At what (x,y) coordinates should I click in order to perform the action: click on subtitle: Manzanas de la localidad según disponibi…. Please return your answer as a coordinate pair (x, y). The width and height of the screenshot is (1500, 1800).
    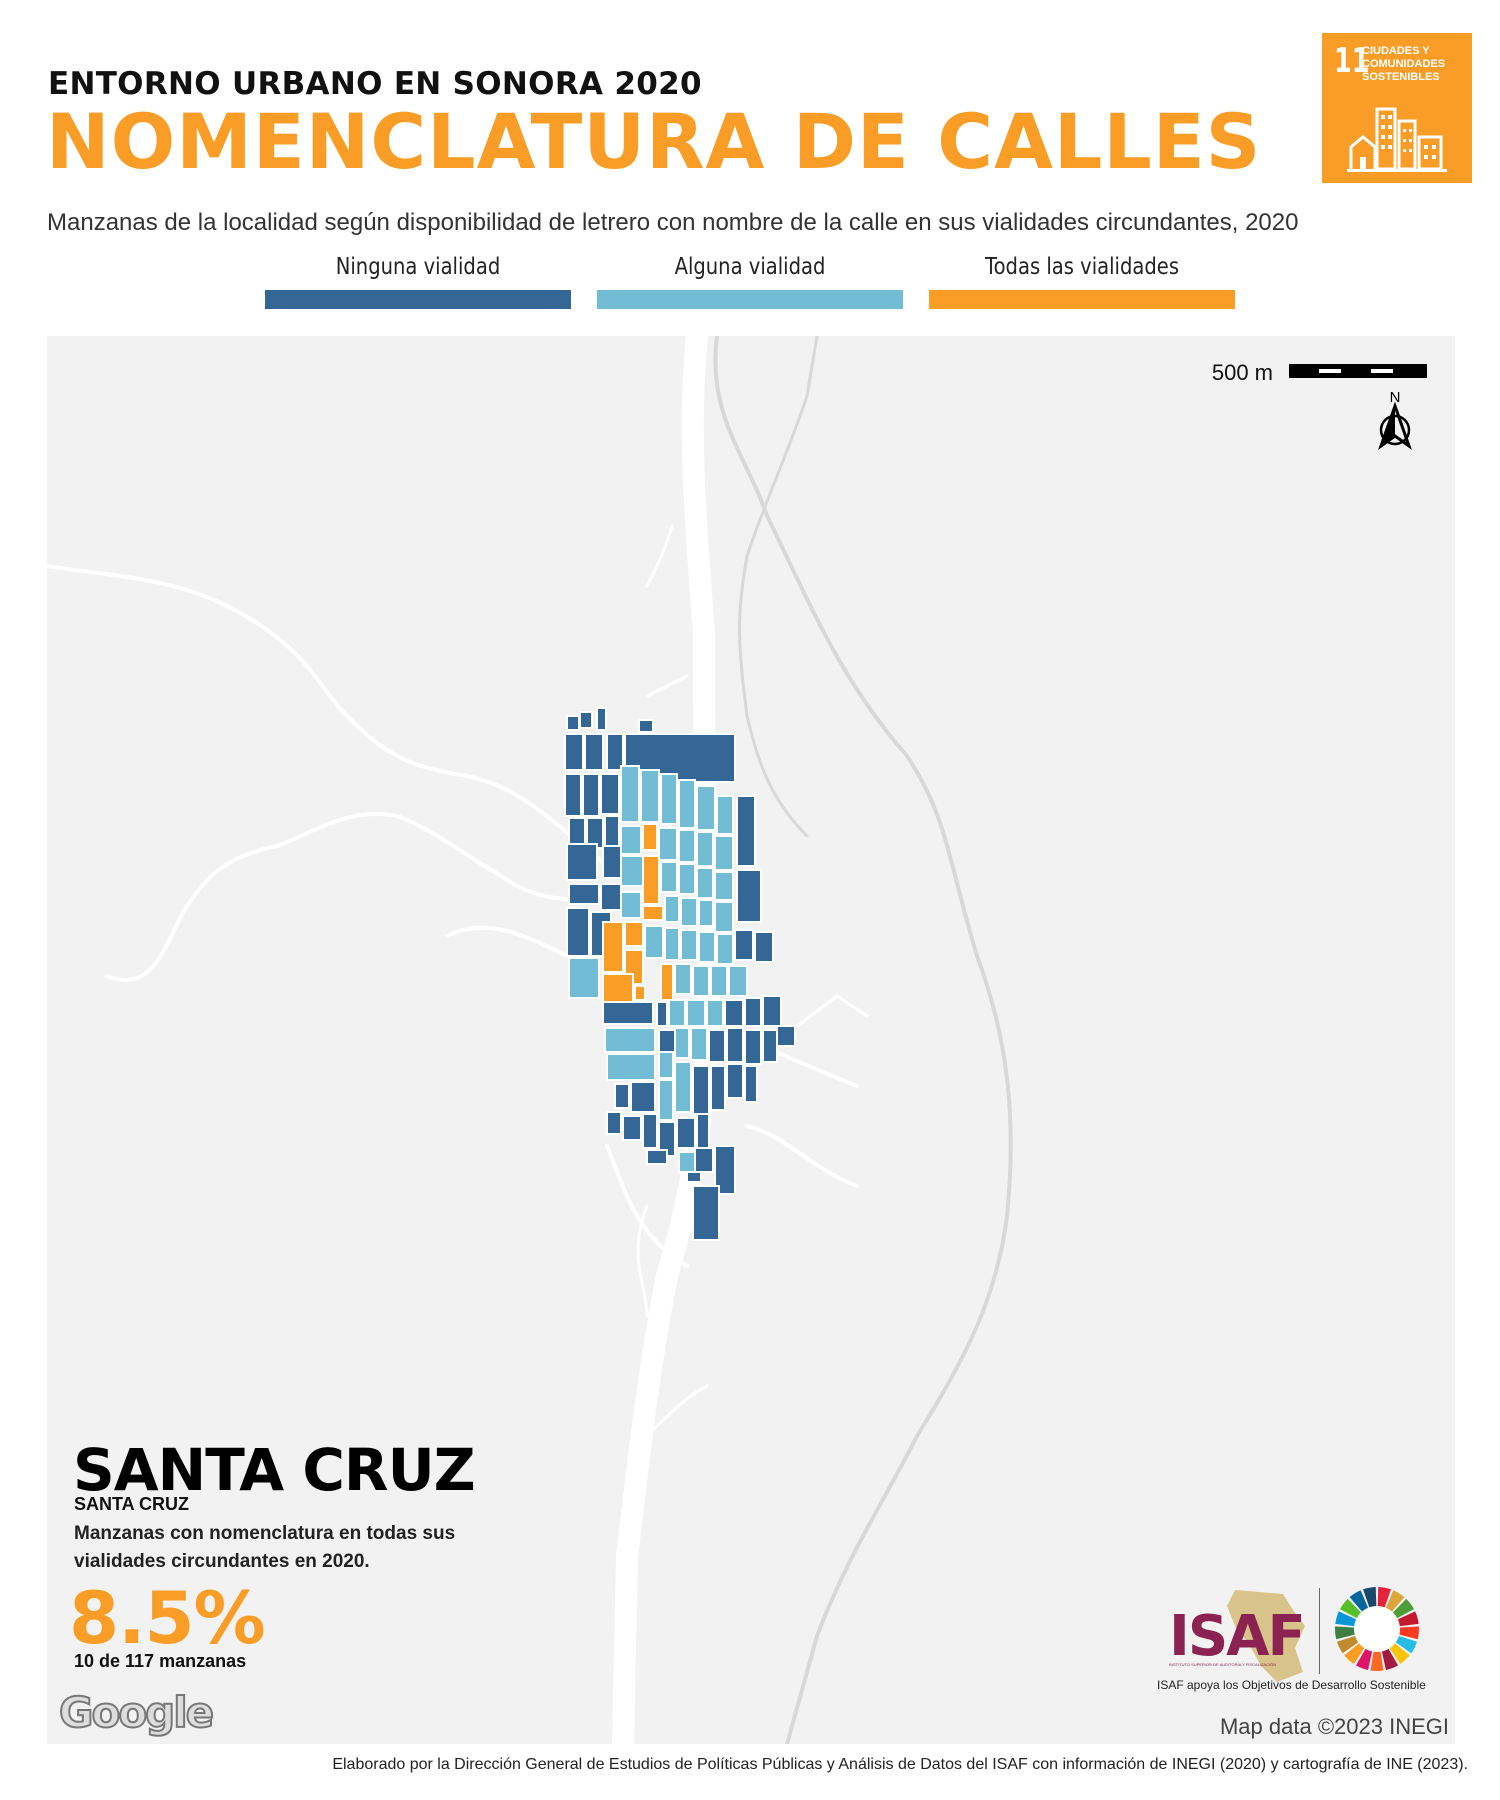
    Looking at the image, I should click on (673, 222).